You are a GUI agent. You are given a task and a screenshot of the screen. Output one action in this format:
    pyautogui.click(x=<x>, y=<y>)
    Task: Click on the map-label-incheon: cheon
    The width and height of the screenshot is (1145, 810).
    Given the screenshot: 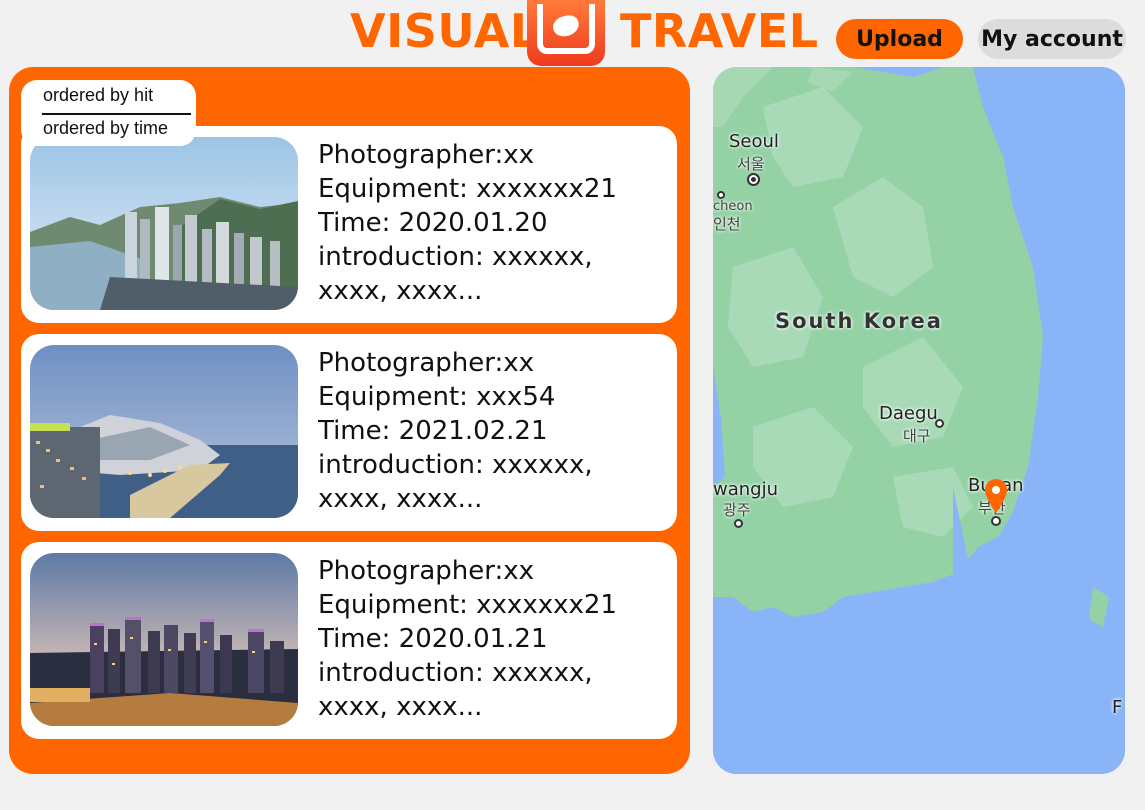 What is the action you would take?
    pyautogui.click(x=733, y=206)
    